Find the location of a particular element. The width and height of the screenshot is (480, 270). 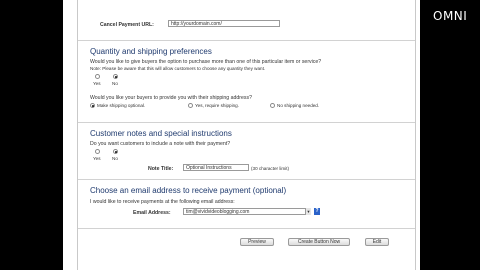

quantity-heading: Quantity and shipping preferences is located at coordinates (151, 51).